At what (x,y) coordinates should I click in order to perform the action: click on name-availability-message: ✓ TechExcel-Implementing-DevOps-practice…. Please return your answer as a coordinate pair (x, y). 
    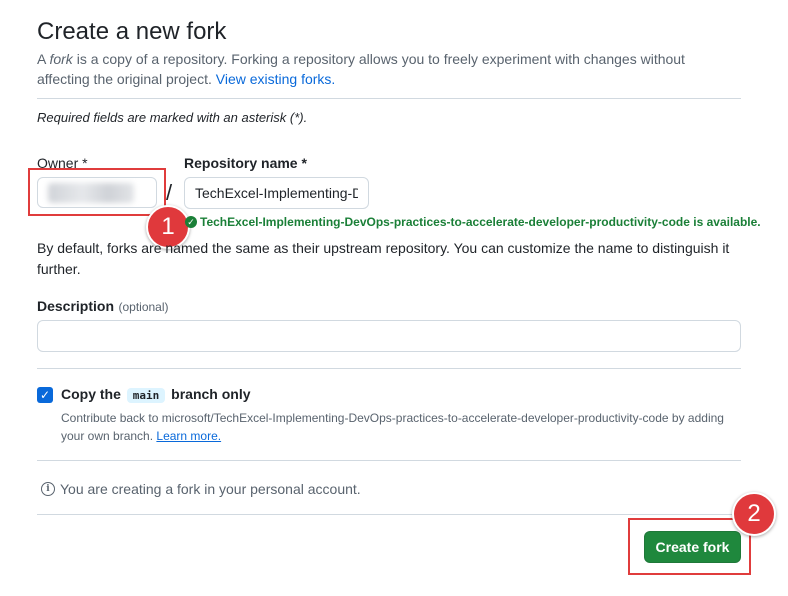
    Looking at the image, I should click on (473, 222).